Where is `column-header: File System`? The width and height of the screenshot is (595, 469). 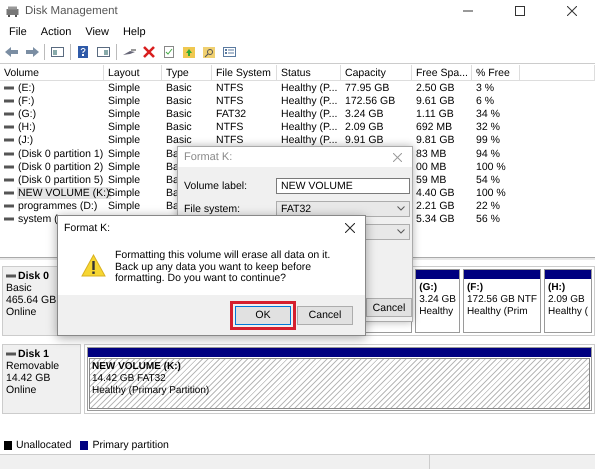 column-header: File System is located at coordinates (244, 72).